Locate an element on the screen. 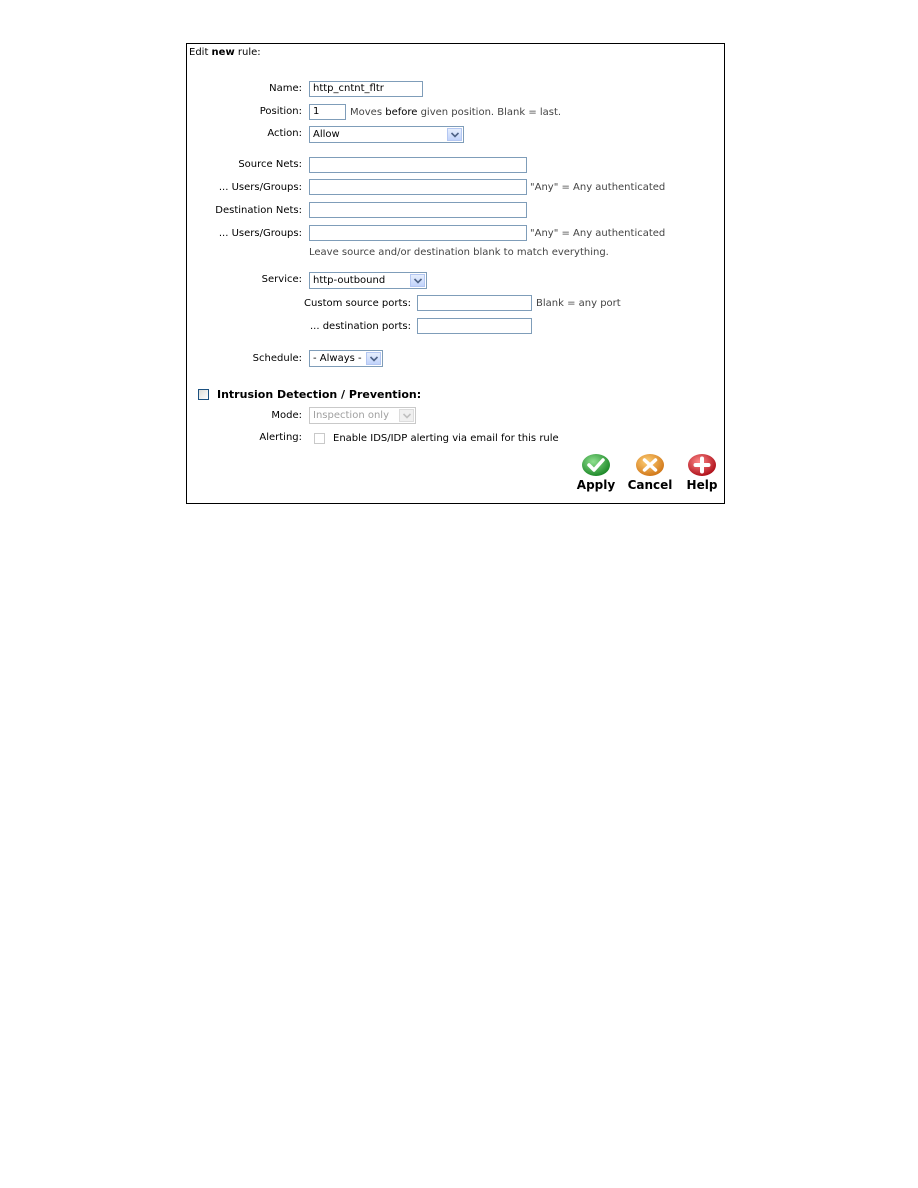  schedule-select: - Always - is located at coordinates (346, 358).